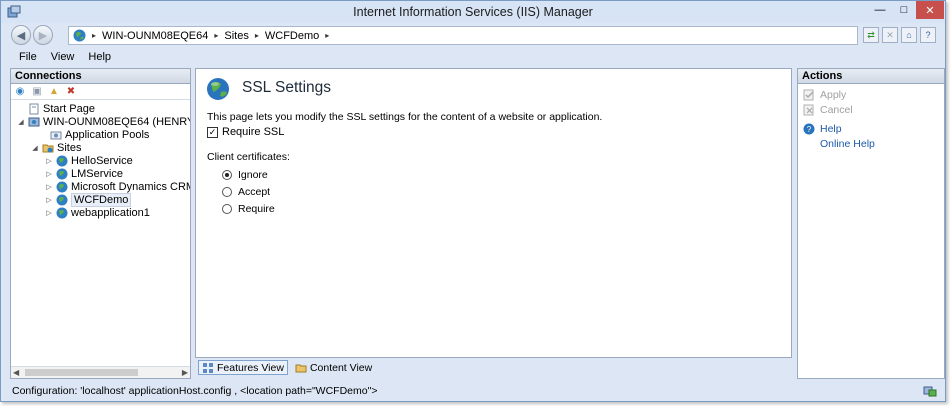  What do you see at coordinates (101, 199) in the screenshot?
I see `tree-item-label-selected: WCFDemo` at bounding box center [101, 199].